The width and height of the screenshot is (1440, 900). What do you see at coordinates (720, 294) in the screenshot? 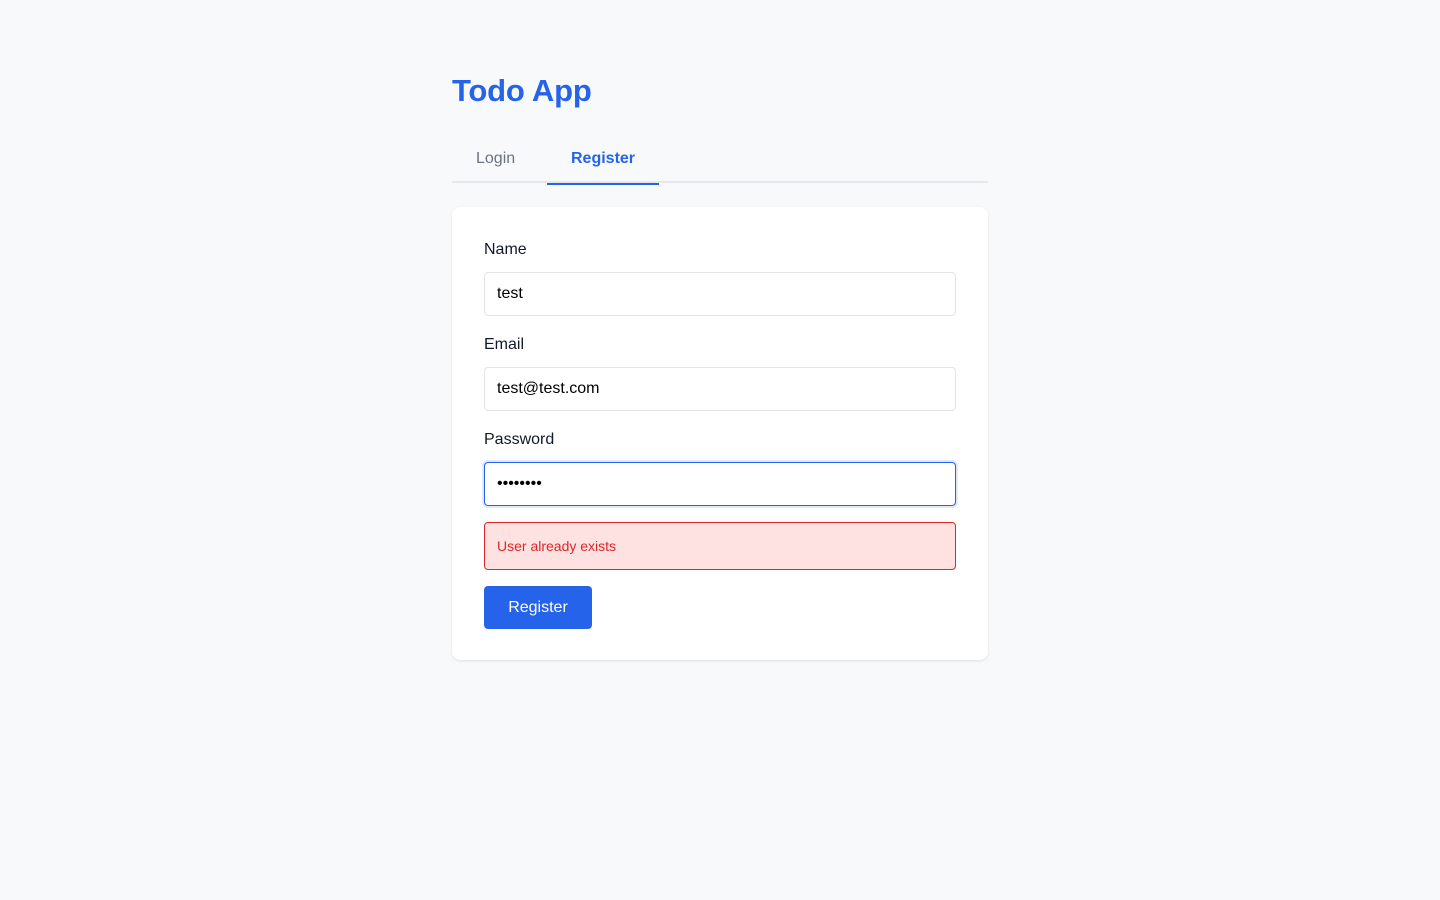
I see `name-input` at bounding box center [720, 294].